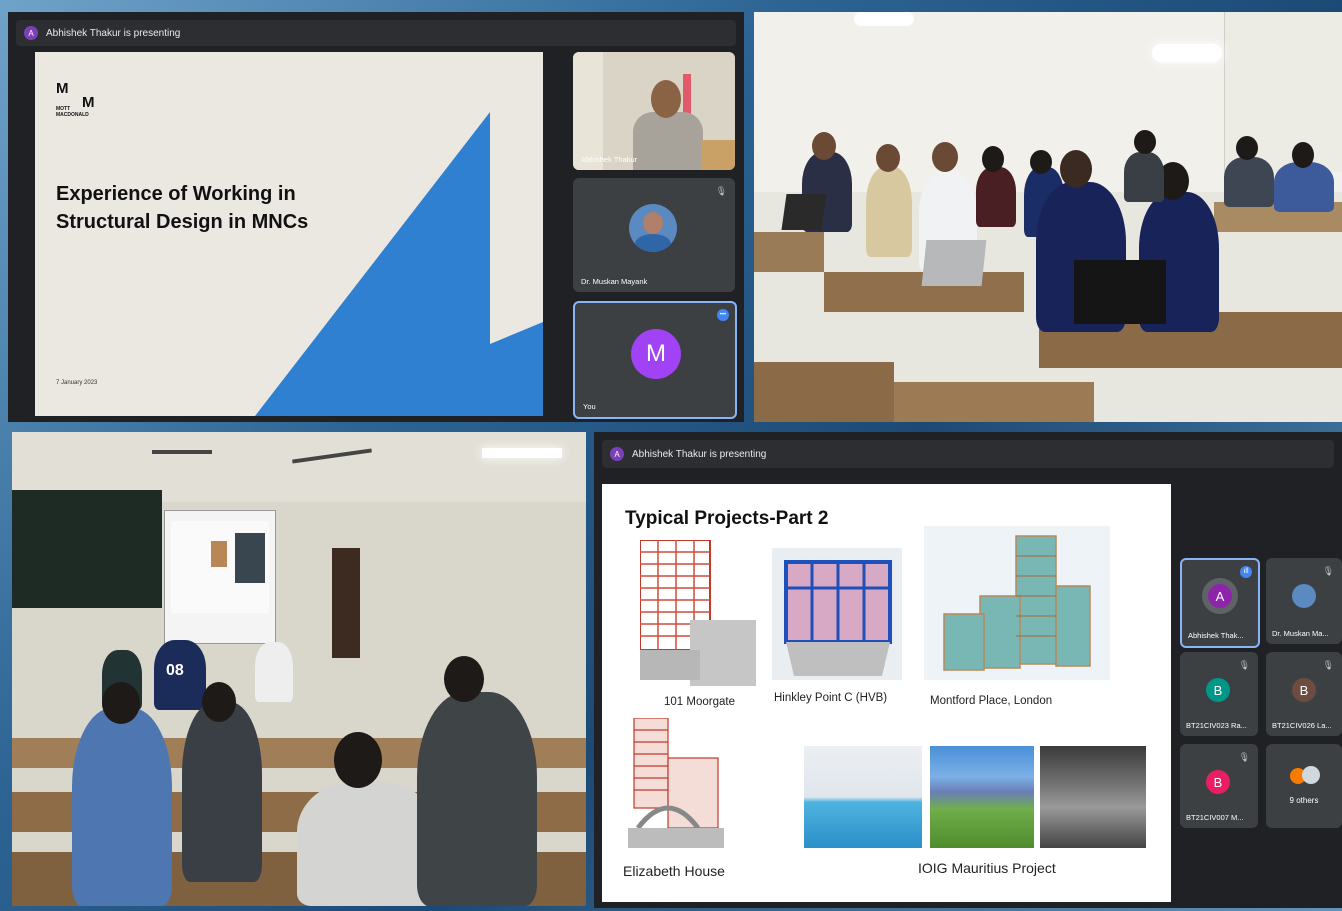  What do you see at coordinates (837, 614) in the screenshot?
I see `building-render-hinkley` at bounding box center [837, 614].